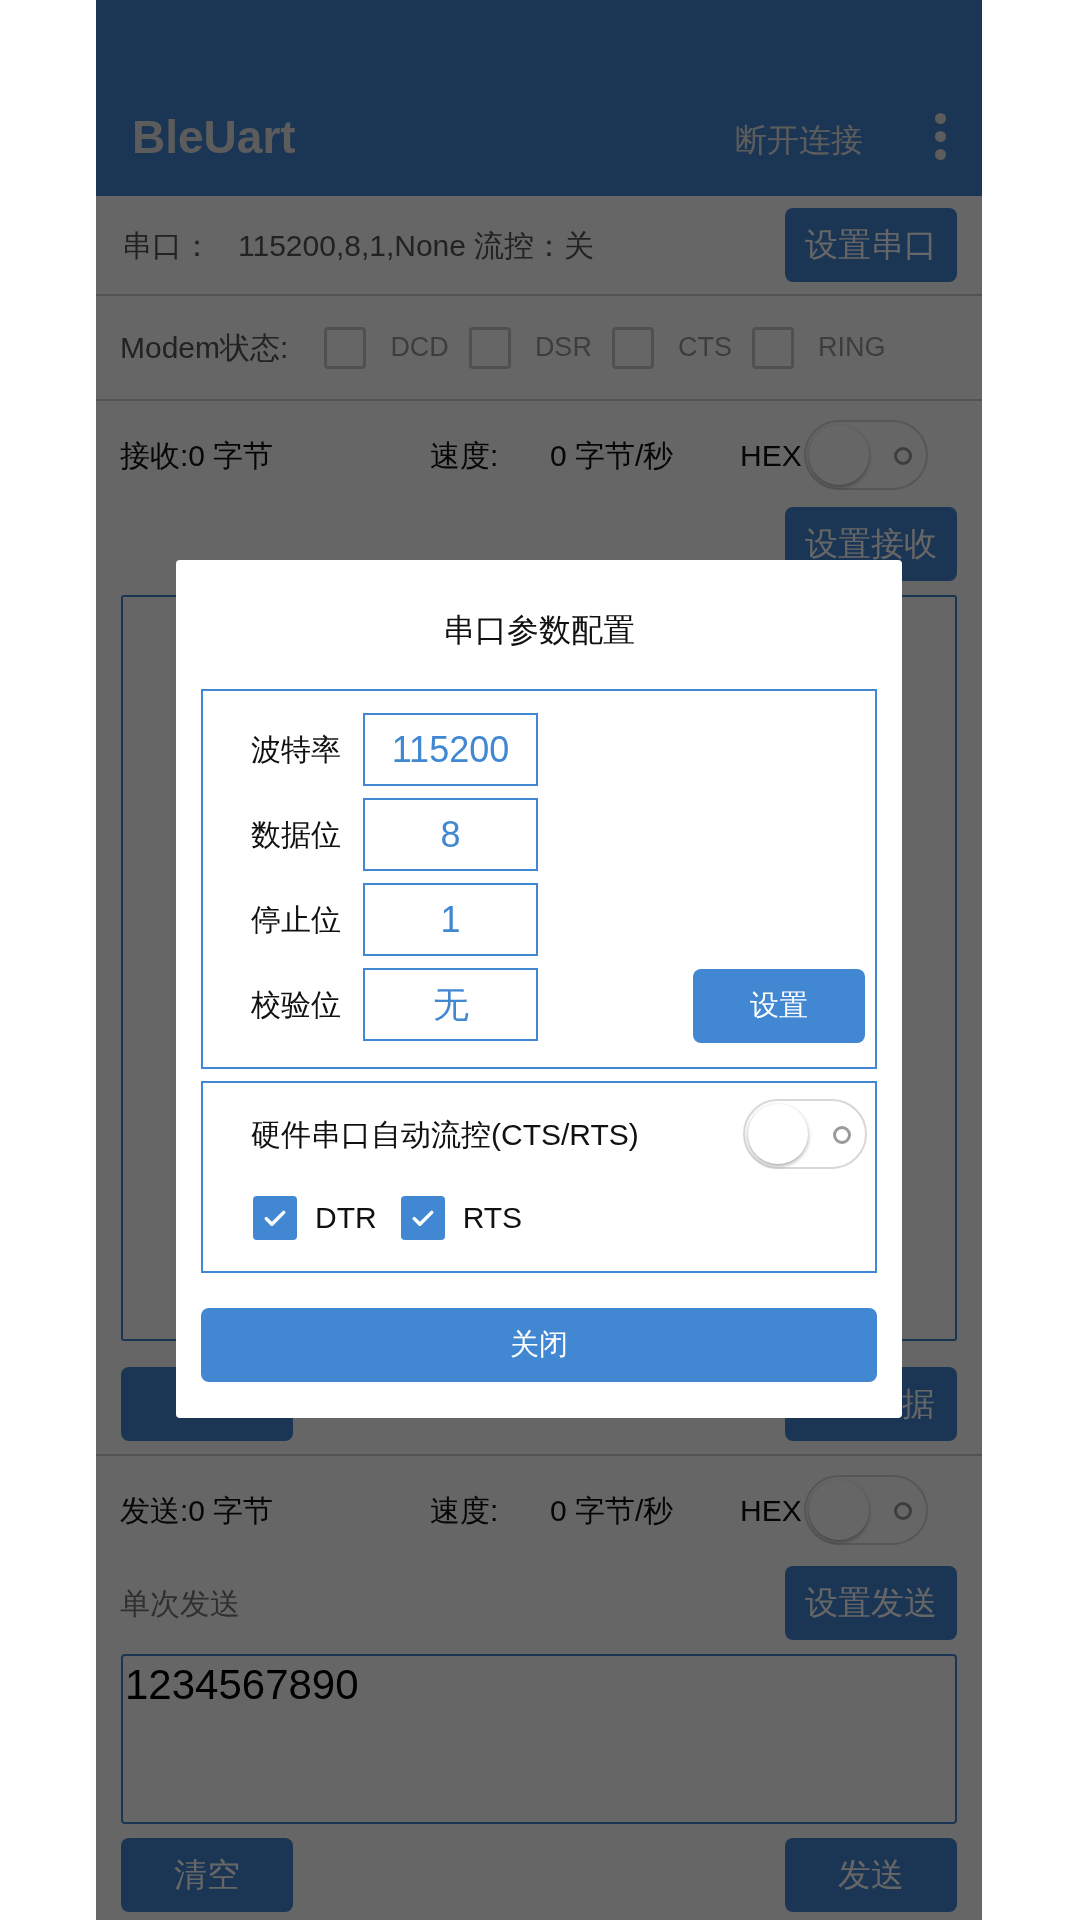  I want to click on set-button: 设置, so click(779, 1006).